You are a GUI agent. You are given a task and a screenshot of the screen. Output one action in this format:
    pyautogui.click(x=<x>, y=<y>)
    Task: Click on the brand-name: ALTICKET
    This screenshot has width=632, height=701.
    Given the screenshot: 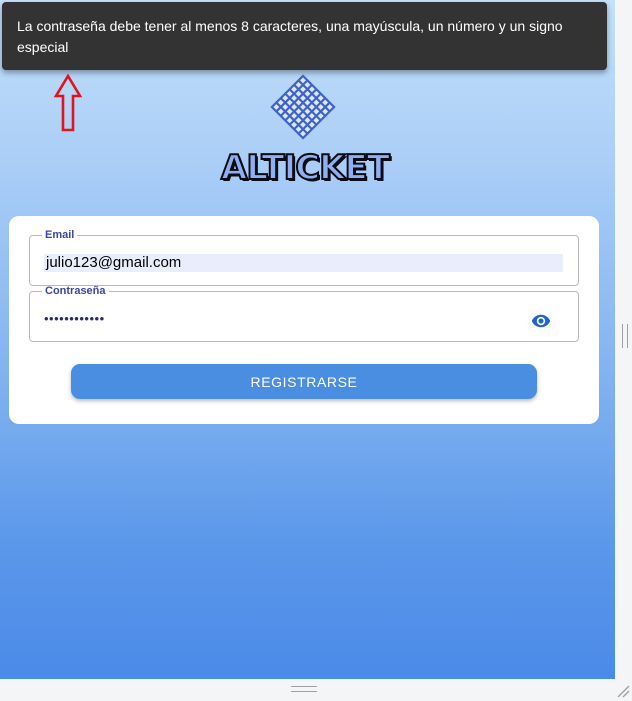 What is the action you would take?
    pyautogui.click(x=305, y=168)
    